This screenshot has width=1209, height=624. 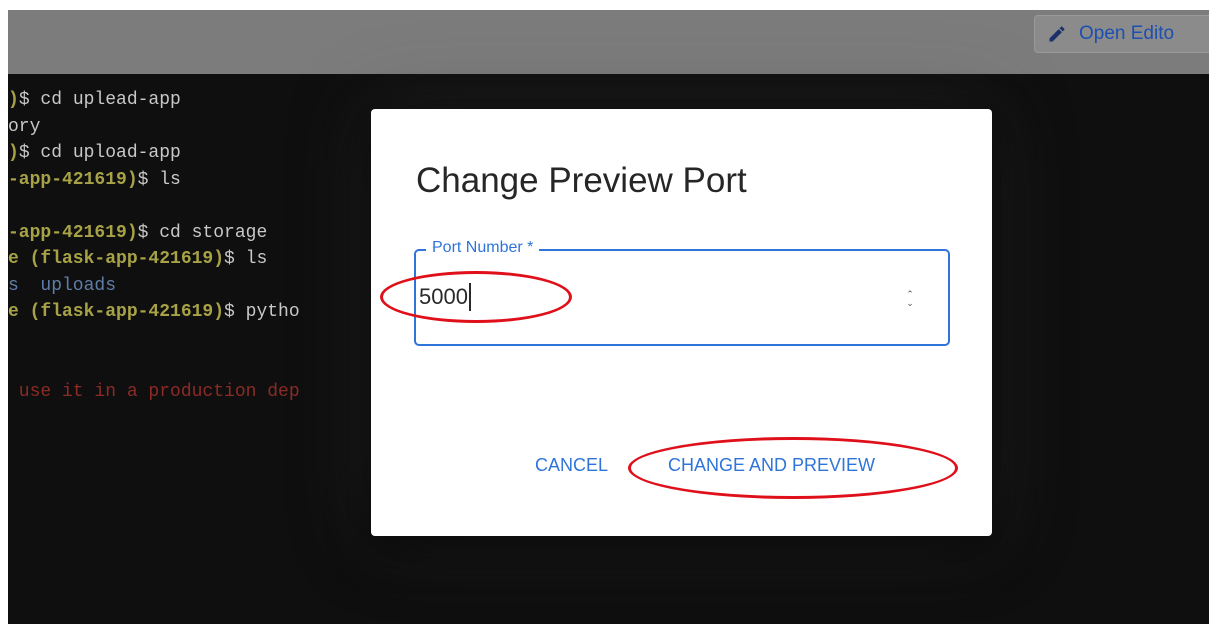 What do you see at coordinates (445, 297) in the screenshot?
I see `port-number-value: 5000` at bounding box center [445, 297].